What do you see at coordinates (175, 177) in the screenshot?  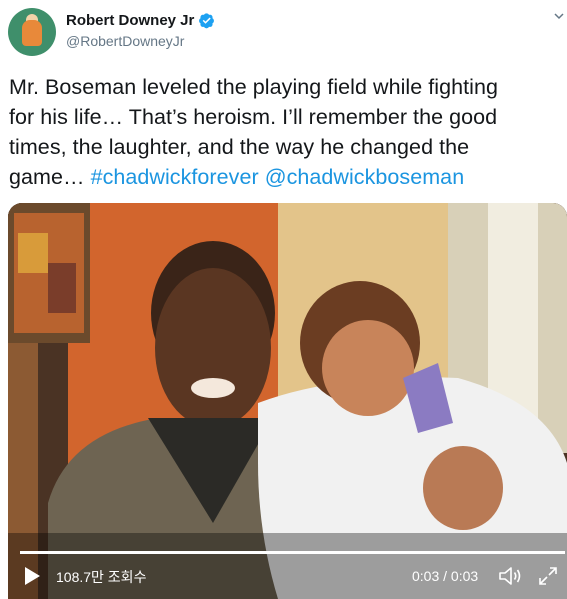 I see `hashtag-link: #chadwickforever` at bounding box center [175, 177].